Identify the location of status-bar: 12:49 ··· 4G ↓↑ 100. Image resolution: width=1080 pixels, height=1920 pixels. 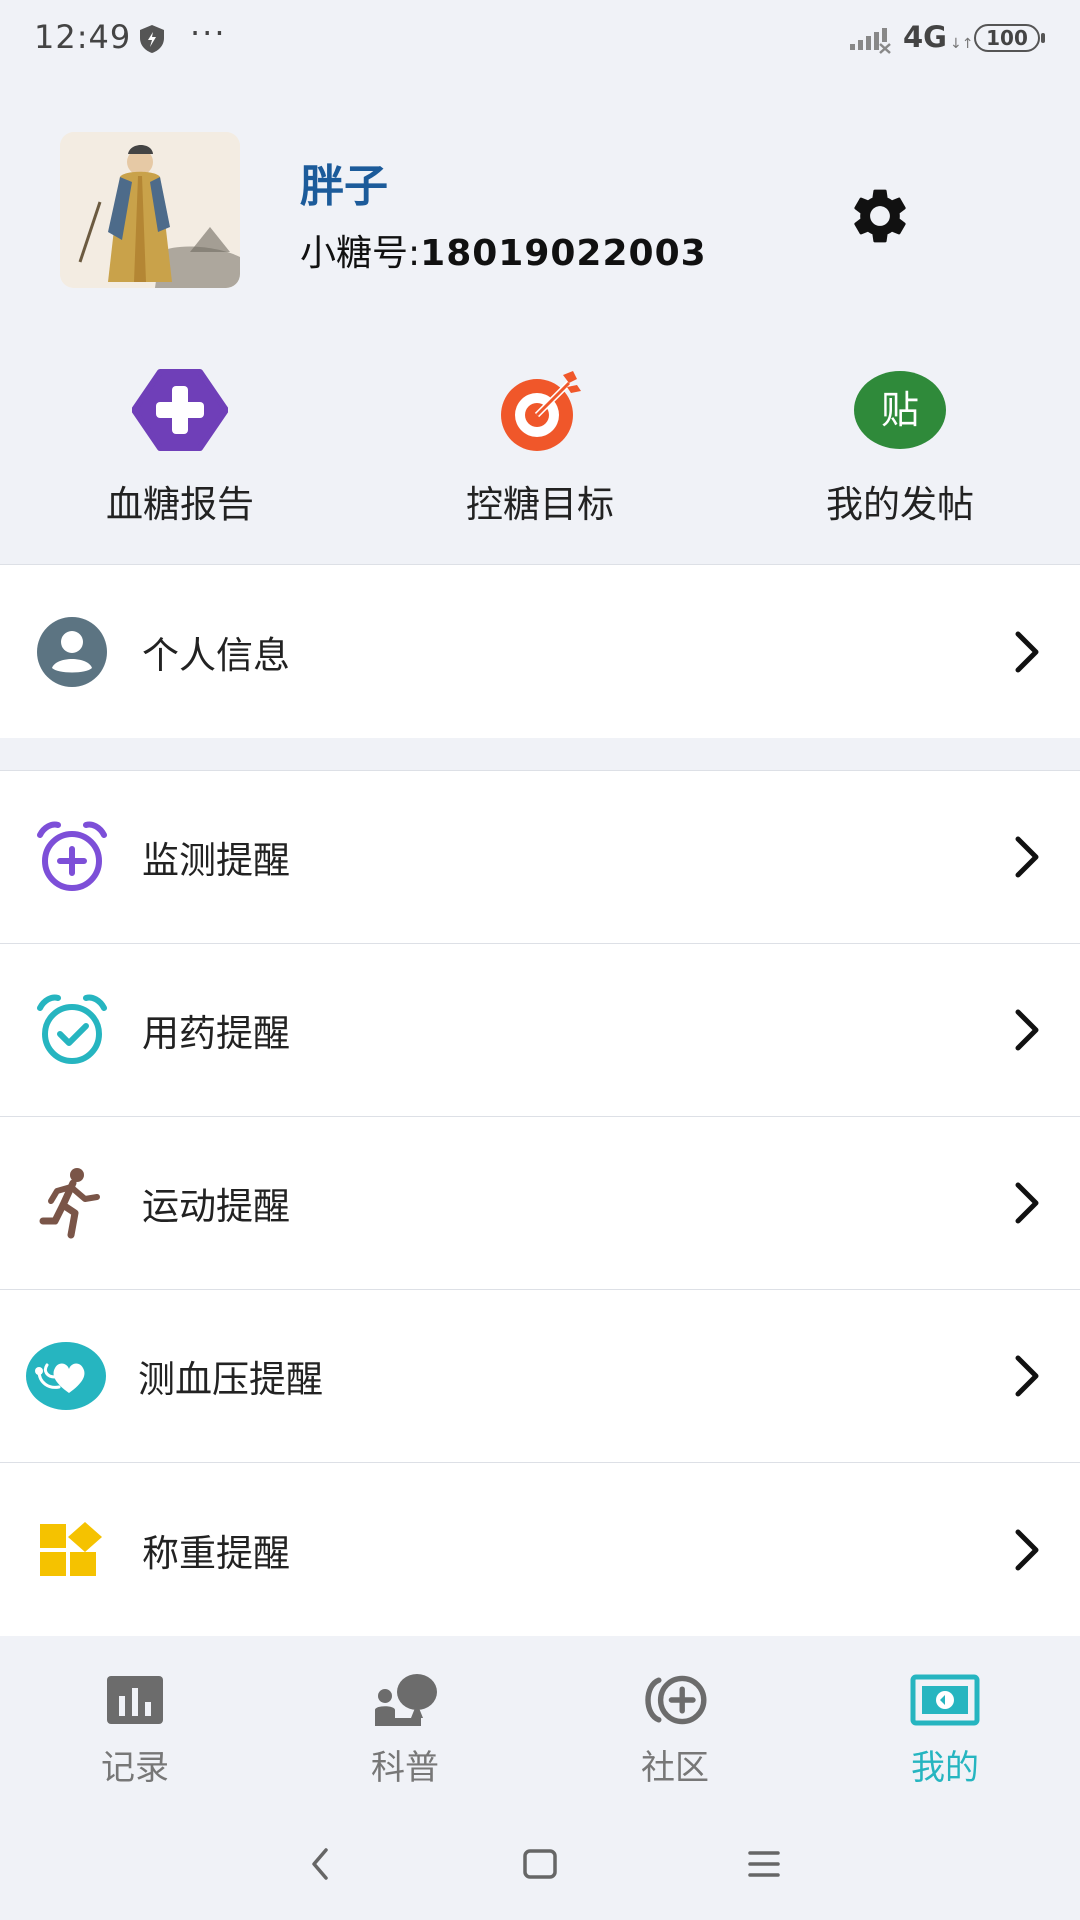
(540, 39).